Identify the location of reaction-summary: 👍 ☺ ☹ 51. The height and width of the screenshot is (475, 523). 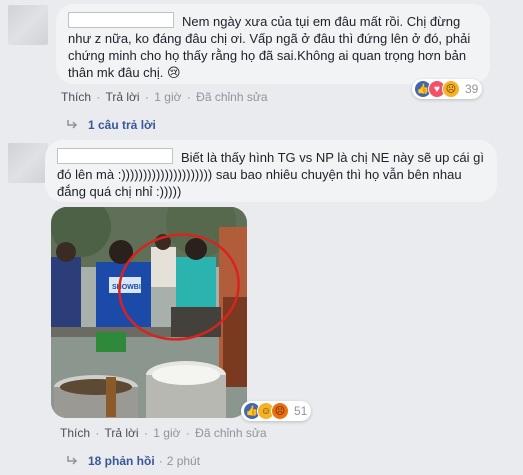
(276, 411).